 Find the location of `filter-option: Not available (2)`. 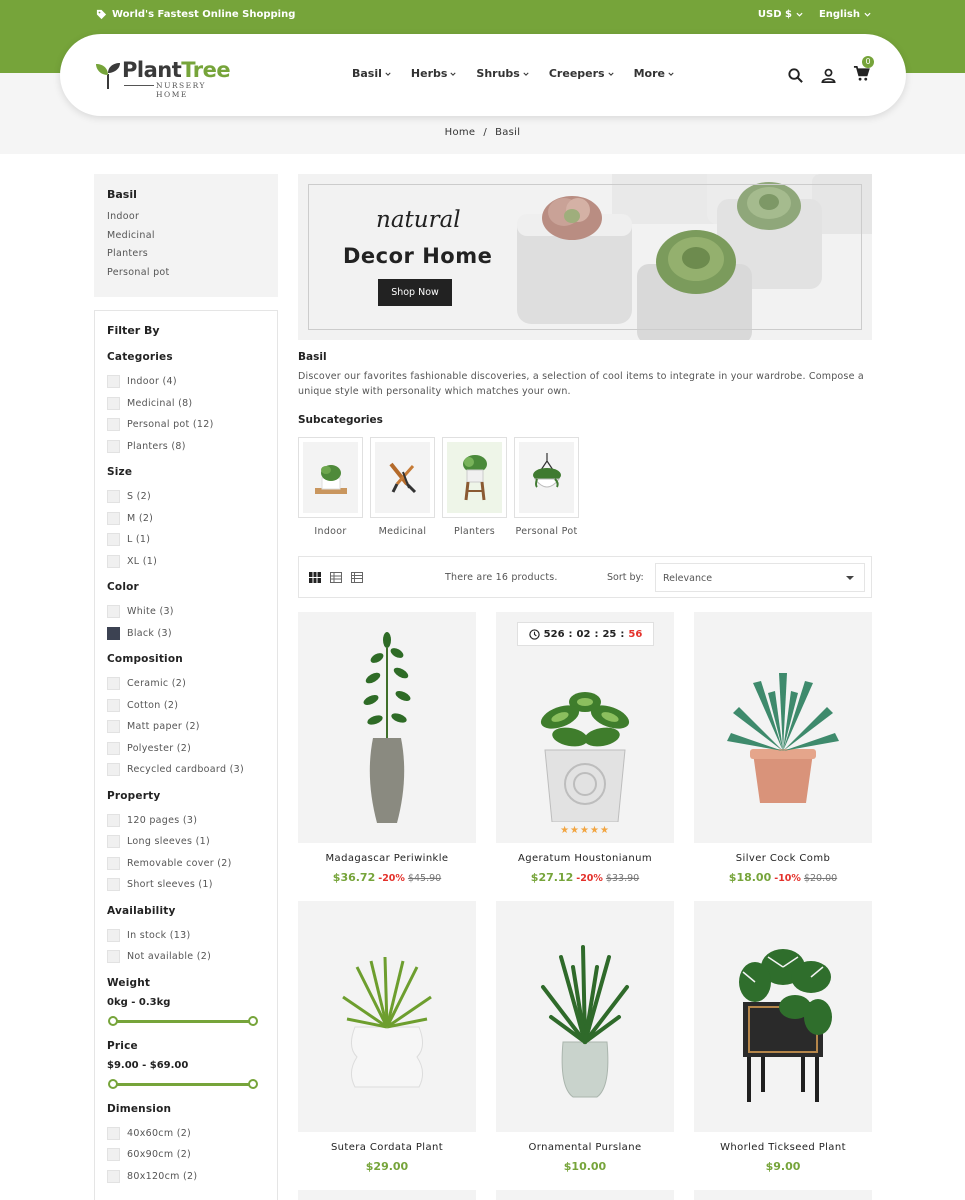

filter-option: Not available (2) is located at coordinates (186, 957).